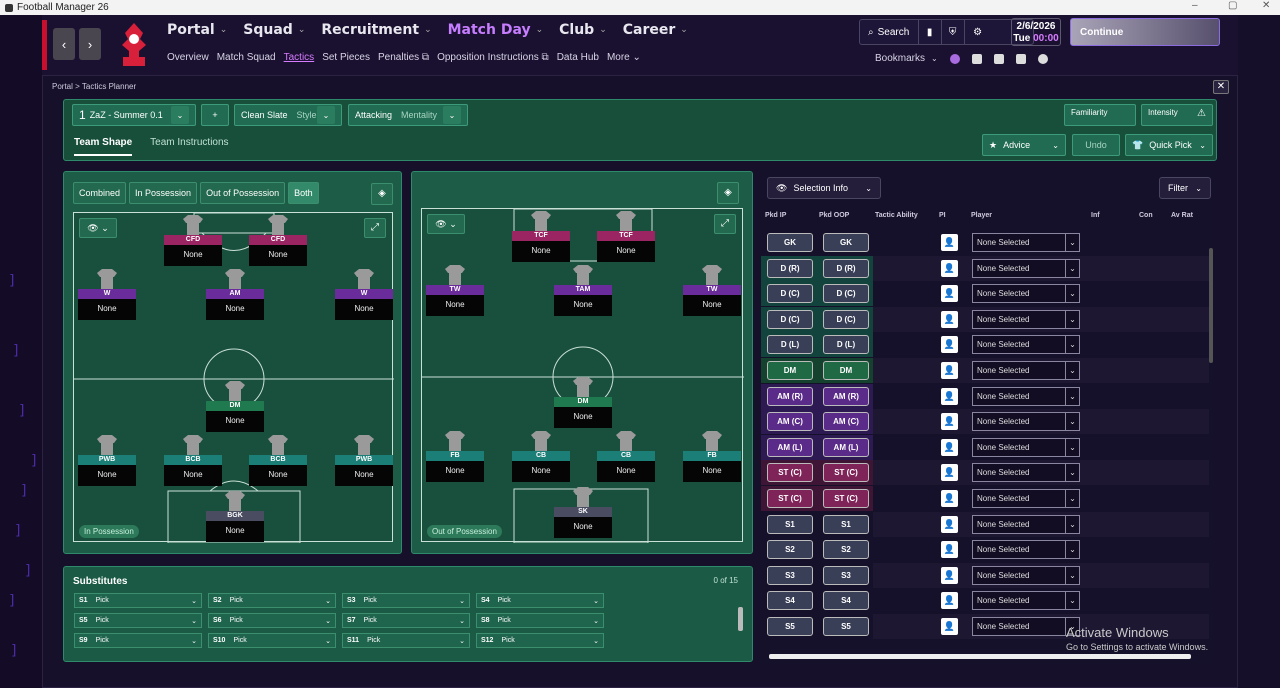  What do you see at coordinates (790, 268) in the screenshot?
I see `picked-ip-position: D (R)` at bounding box center [790, 268].